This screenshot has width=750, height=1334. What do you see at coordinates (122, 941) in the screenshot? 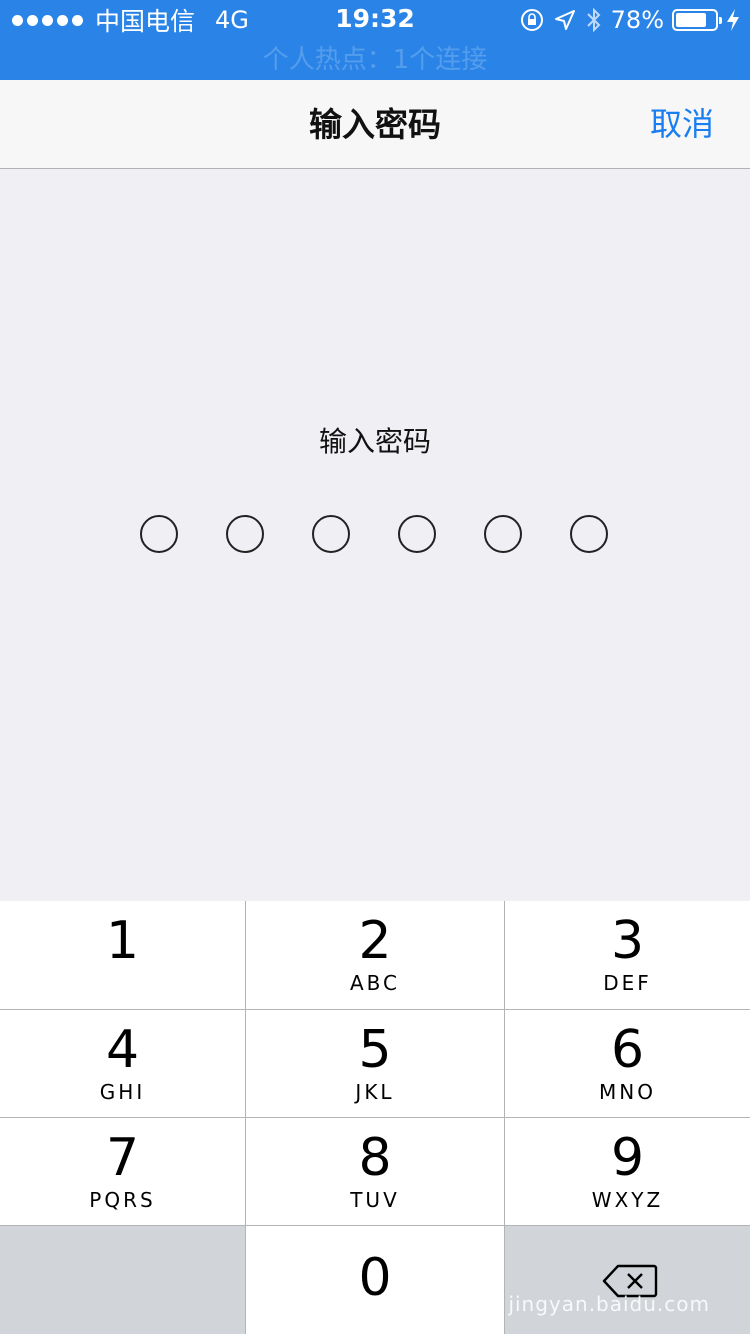
I see `key-digit: 1` at bounding box center [122, 941].